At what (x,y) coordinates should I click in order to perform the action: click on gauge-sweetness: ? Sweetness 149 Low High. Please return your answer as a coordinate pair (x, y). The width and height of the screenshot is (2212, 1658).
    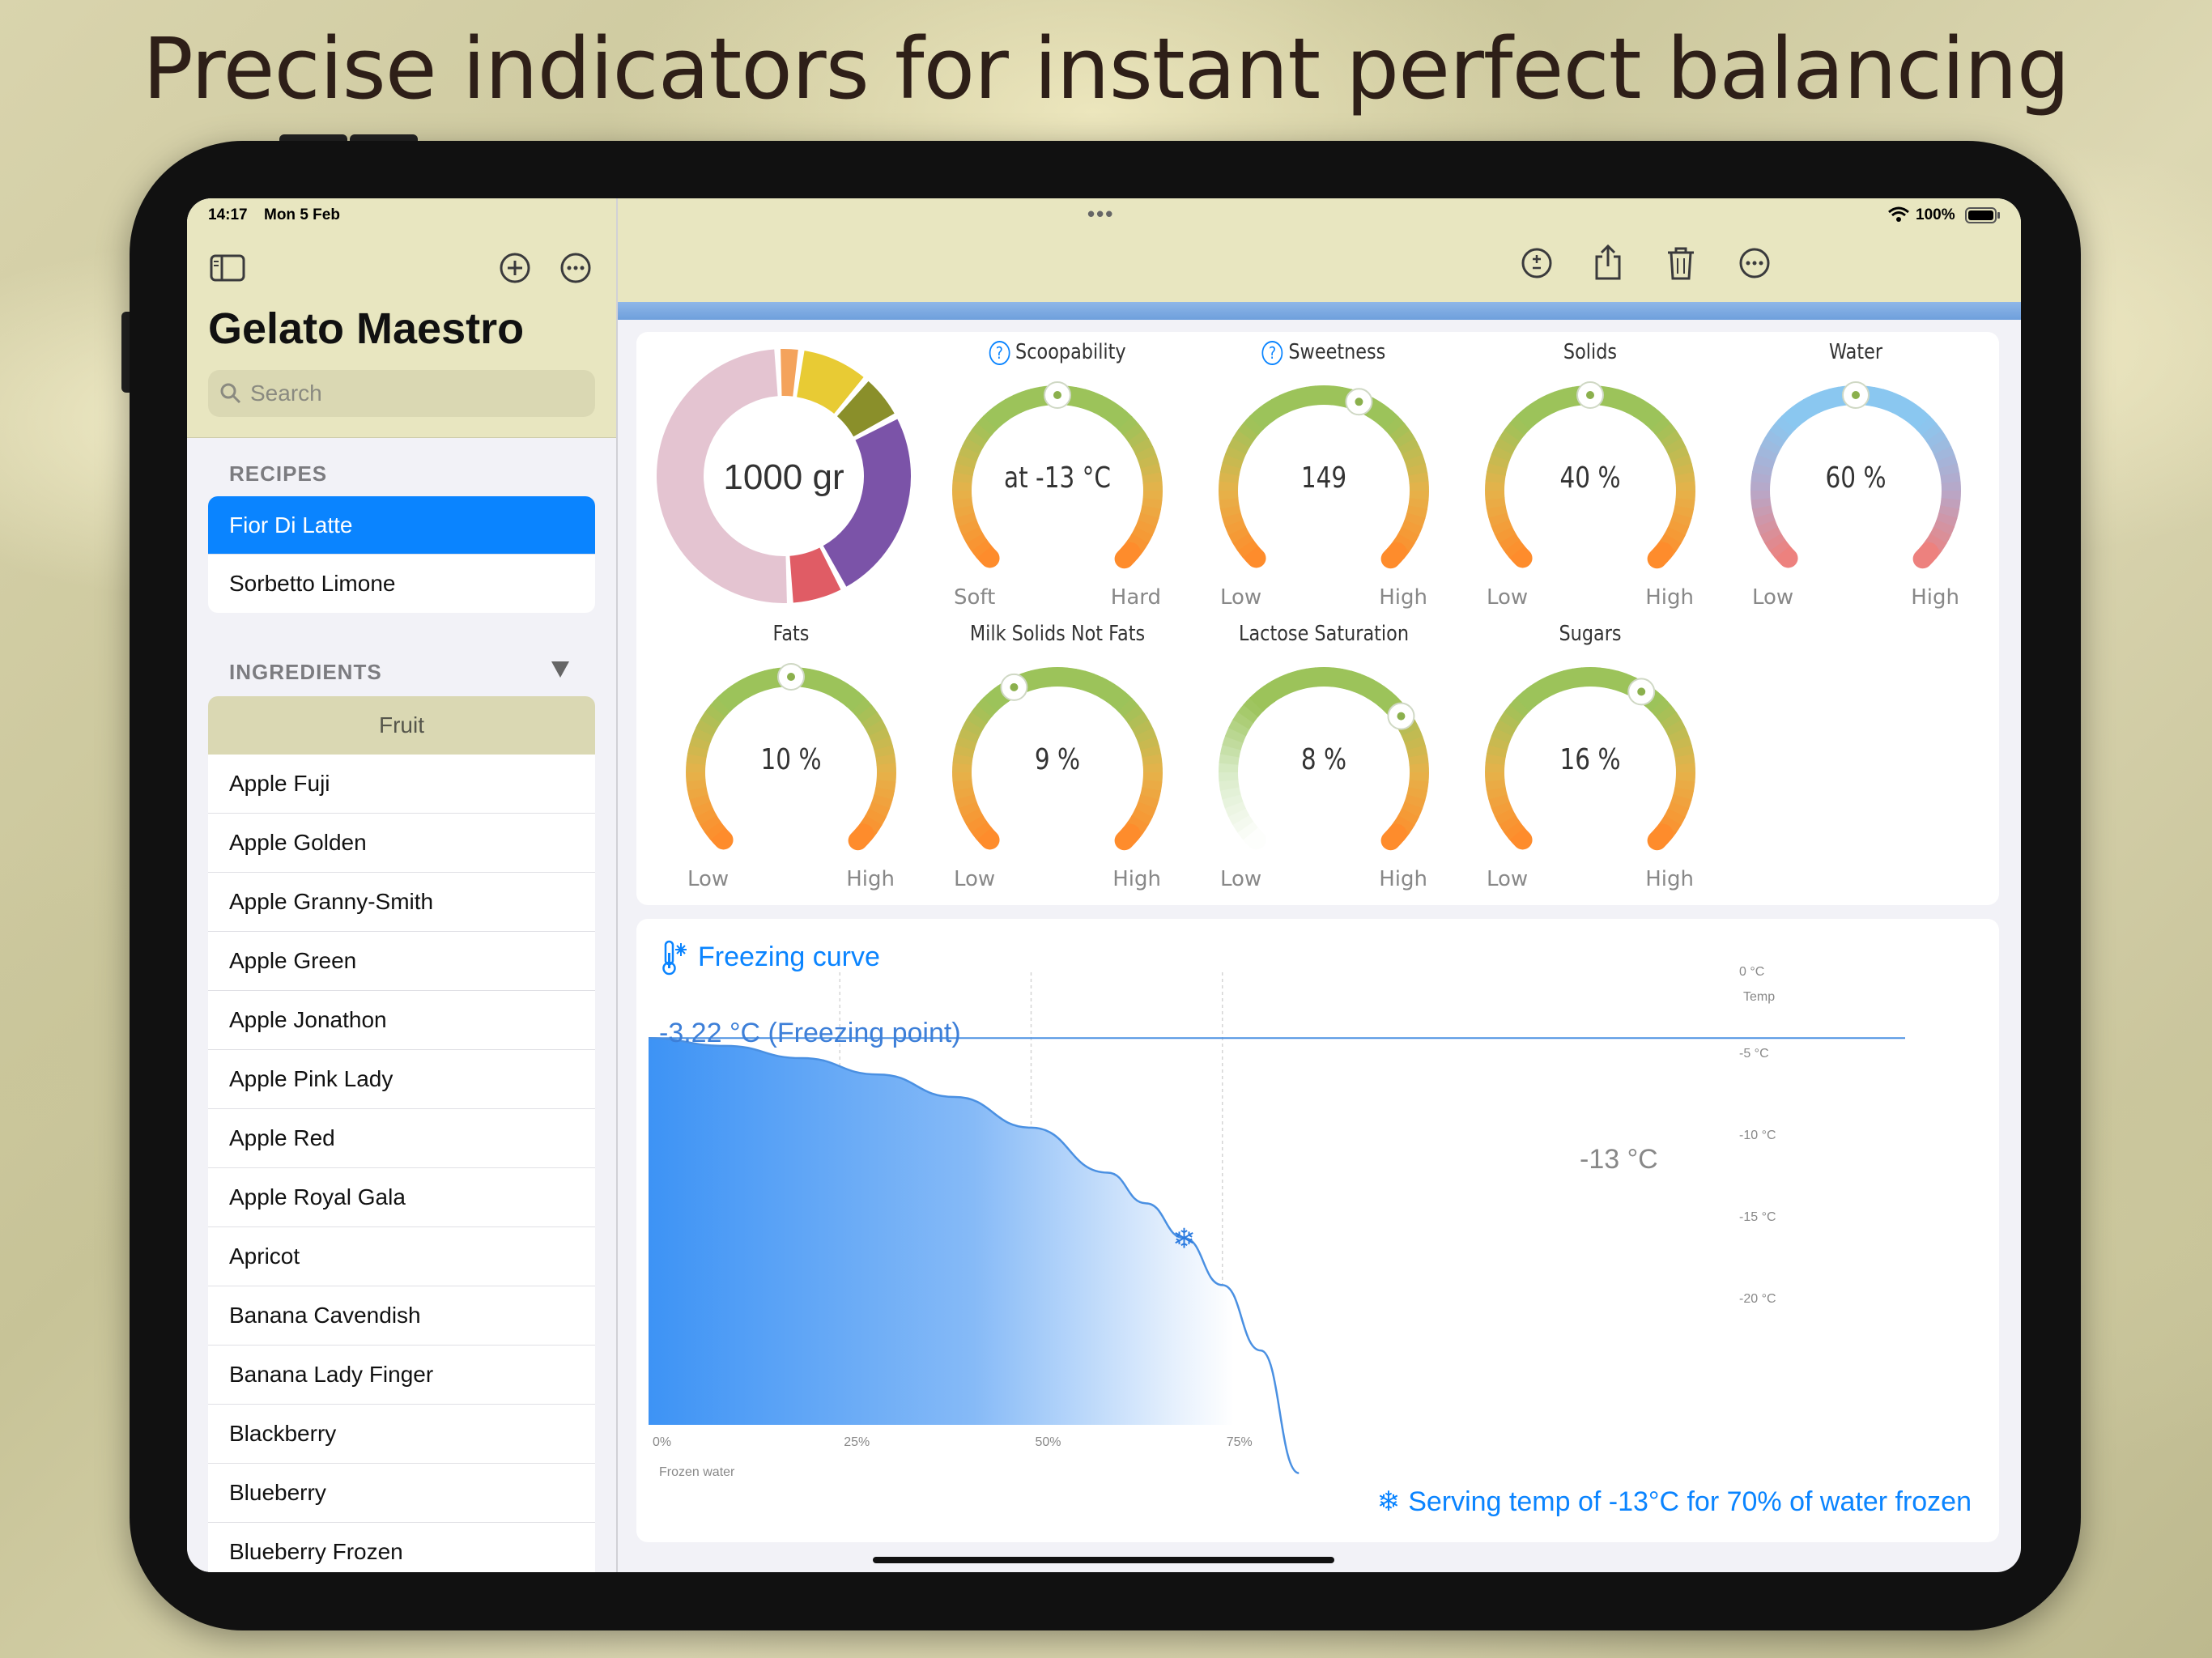
    Looking at the image, I should click on (1323, 481).